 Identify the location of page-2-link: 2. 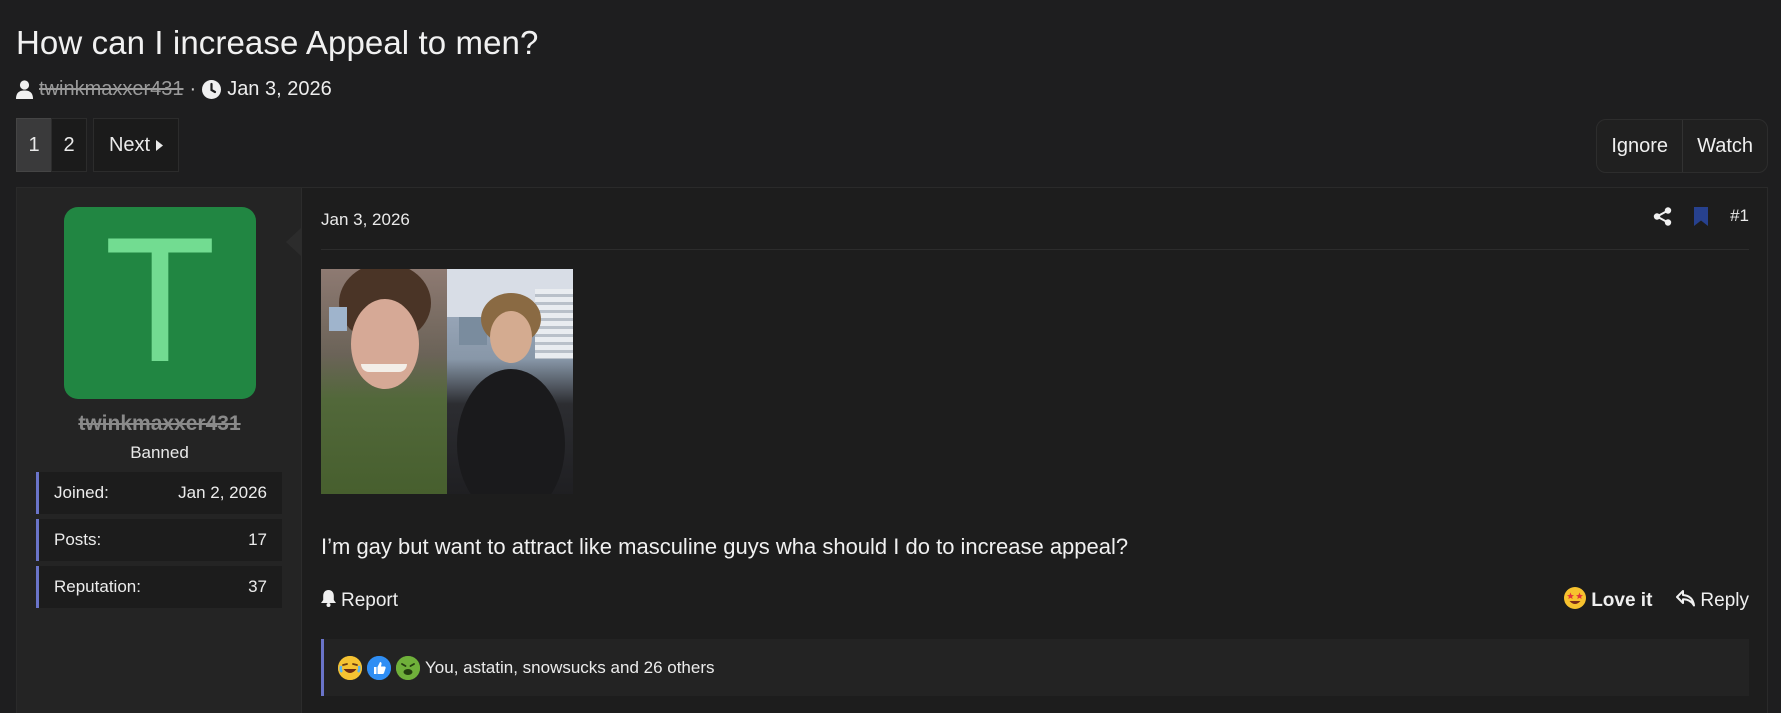
(69, 145).